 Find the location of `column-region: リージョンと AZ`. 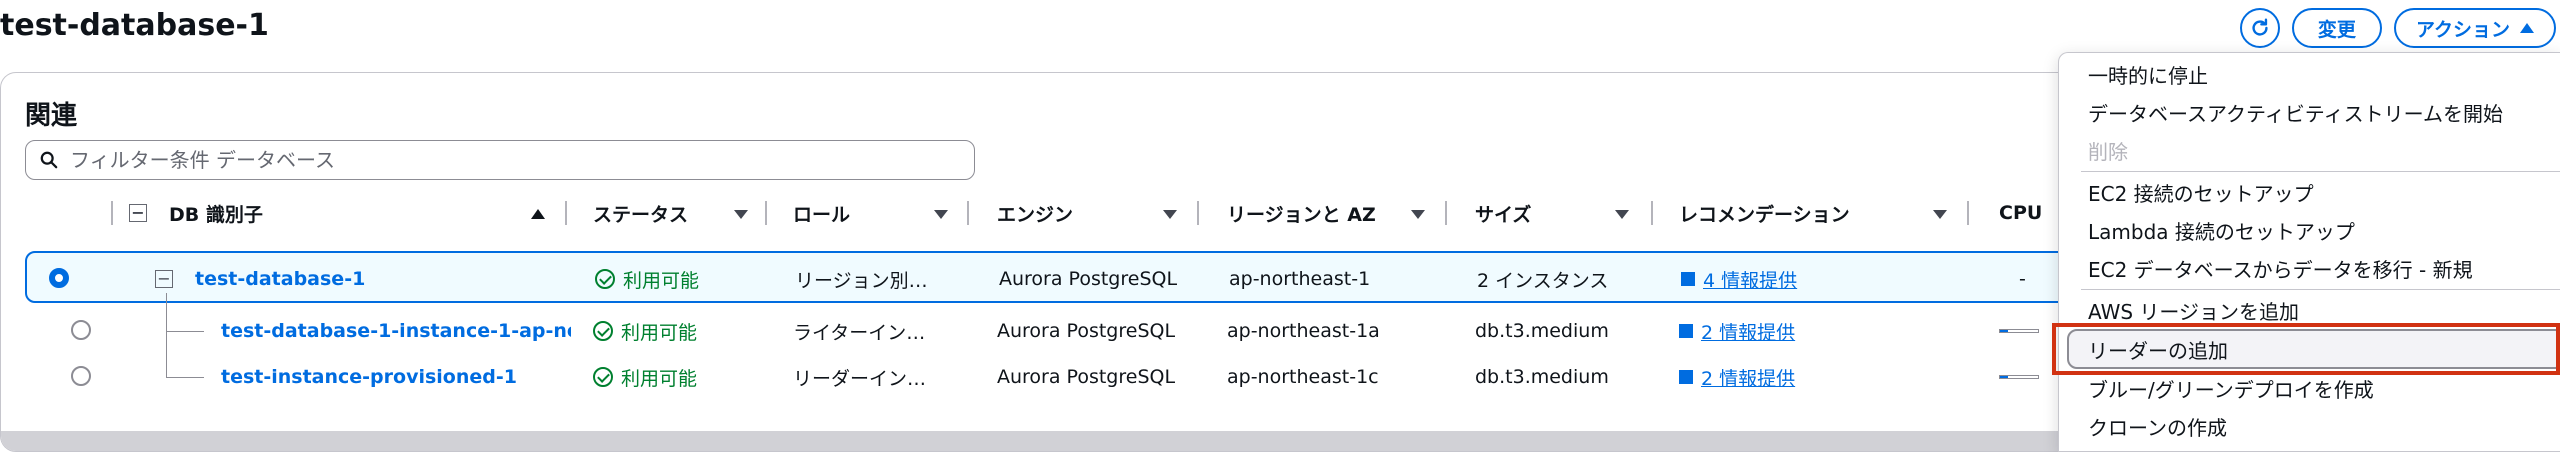

column-region: リージョンと AZ is located at coordinates (1301, 213).